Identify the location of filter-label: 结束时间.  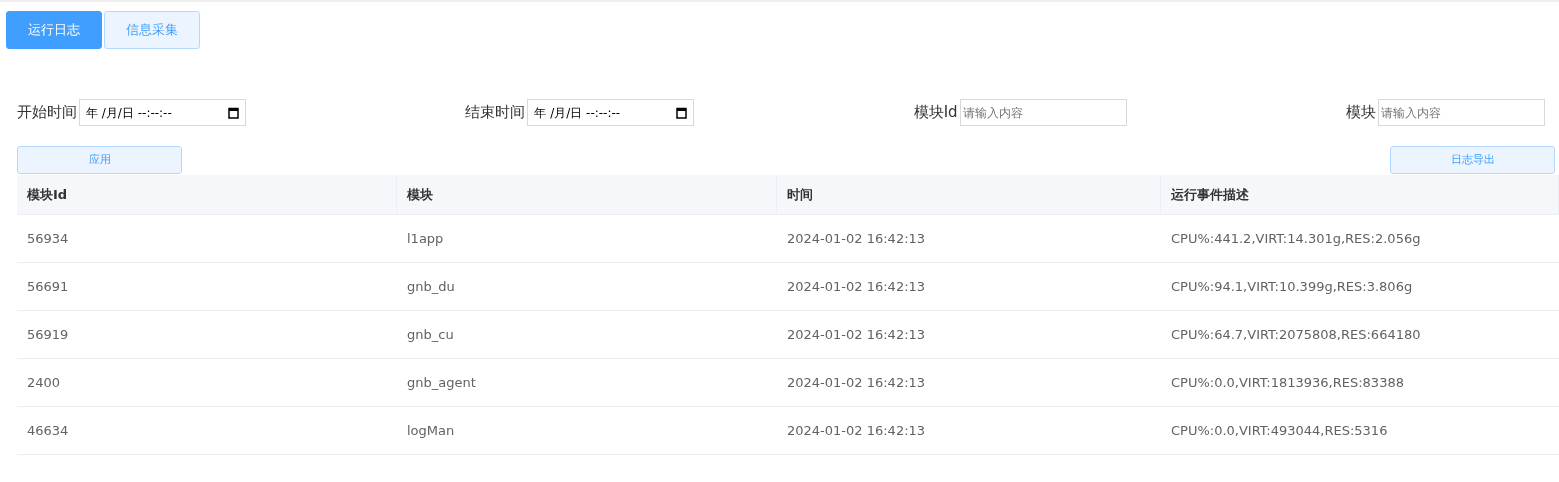
(495, 113).